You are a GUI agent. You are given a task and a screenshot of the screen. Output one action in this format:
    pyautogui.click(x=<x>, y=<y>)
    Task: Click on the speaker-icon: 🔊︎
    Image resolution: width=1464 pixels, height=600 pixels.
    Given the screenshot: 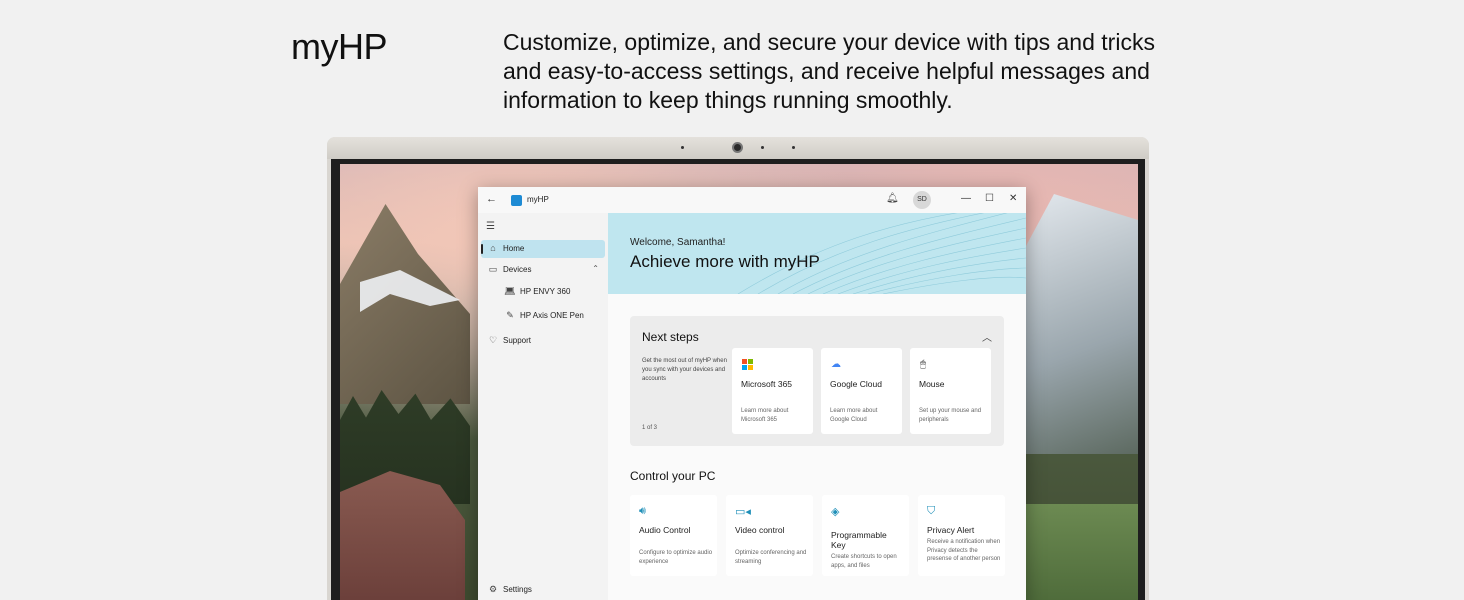 What is the action you would take?
    pyautogui.click(x=642, y=511)
    